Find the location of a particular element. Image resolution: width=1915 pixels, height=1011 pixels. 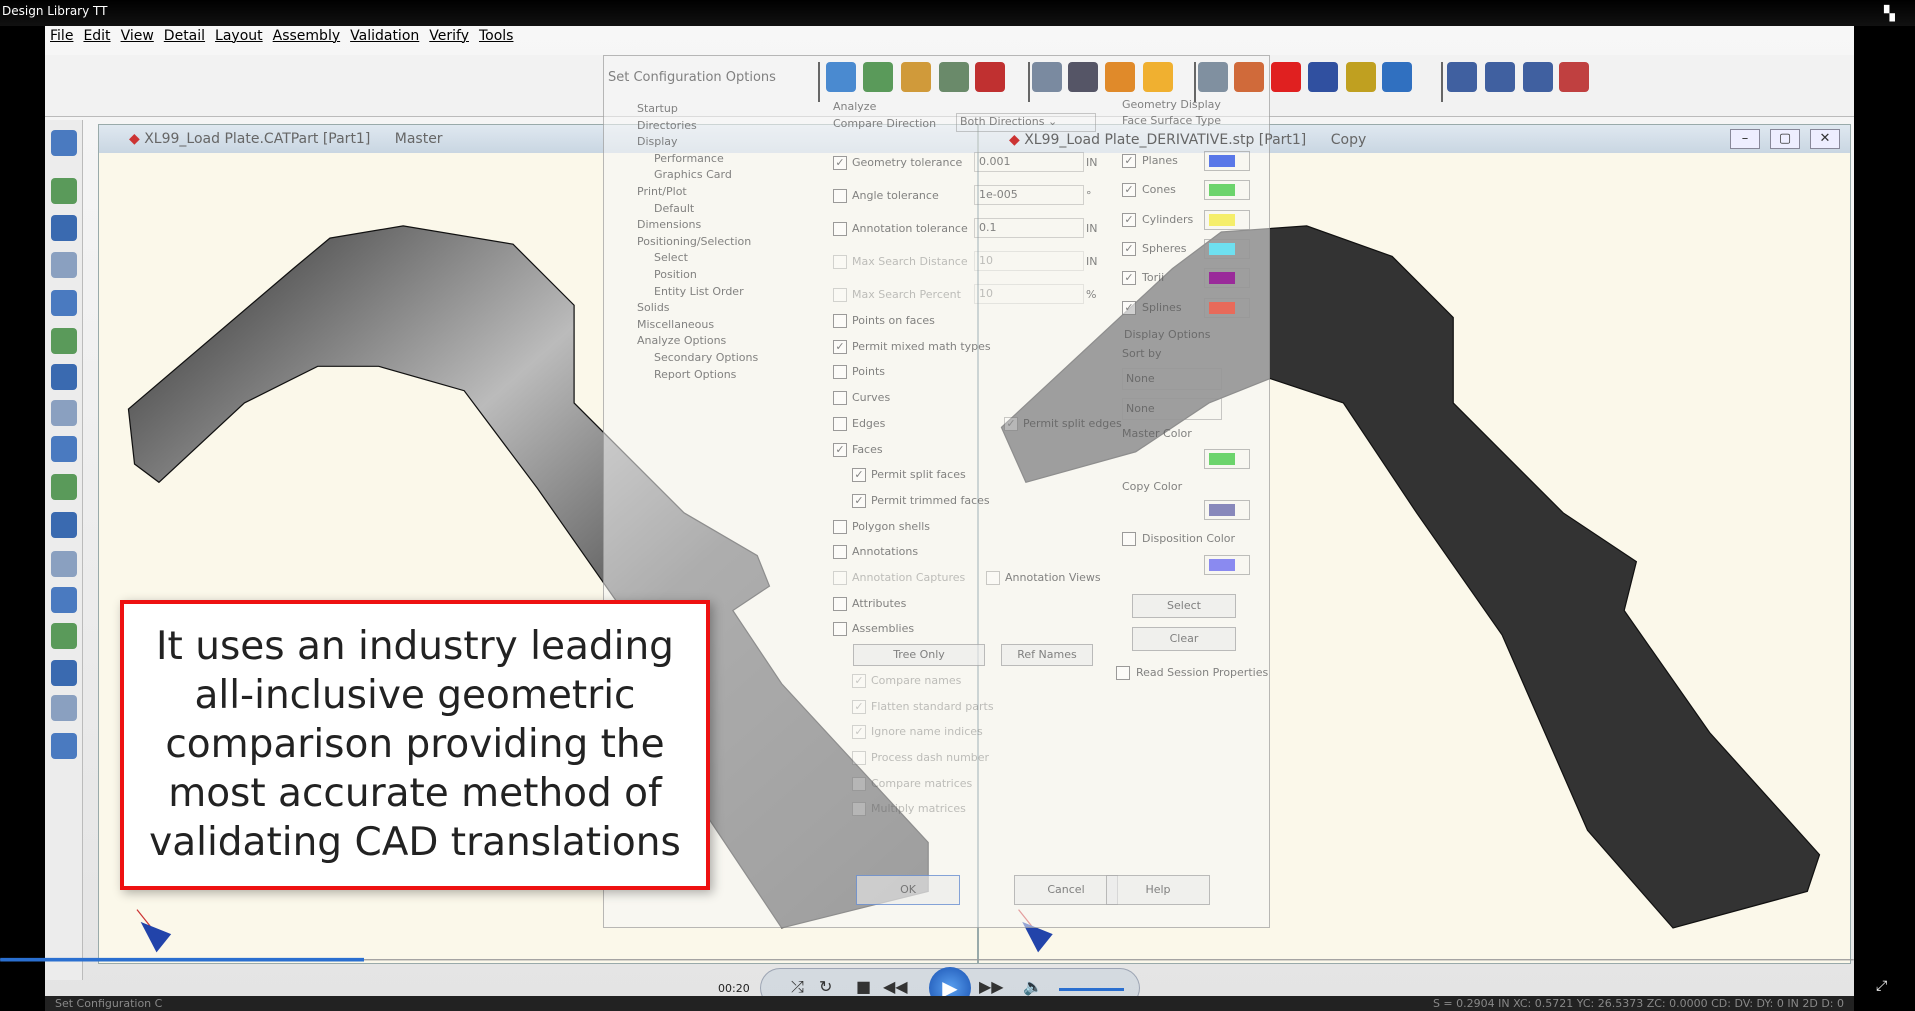

tolerance-input: 0.1 is located at coordinates (1029, 228).